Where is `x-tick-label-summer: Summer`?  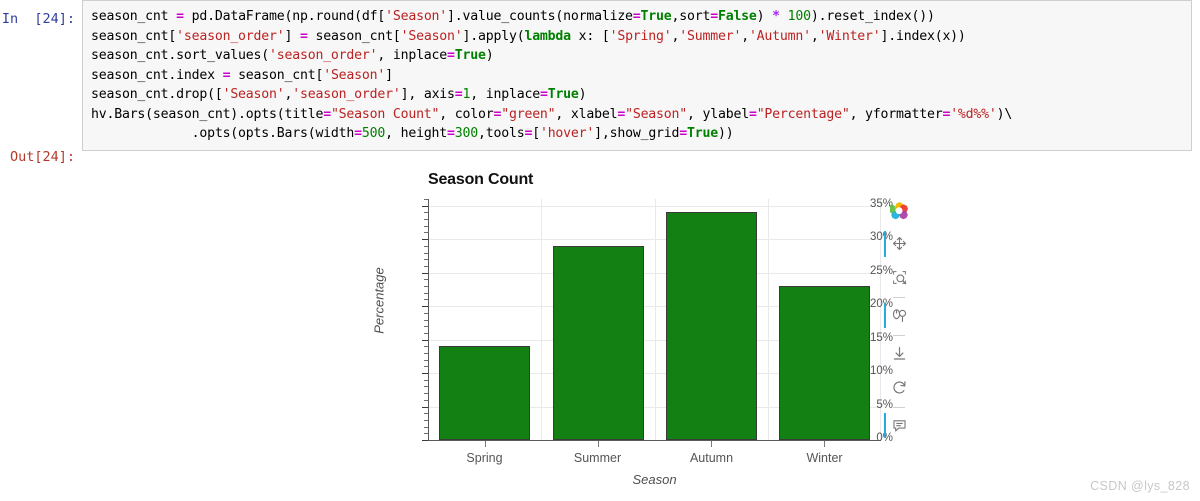
x-tick-label-summer: Summer is located at coordinates (597, 458).